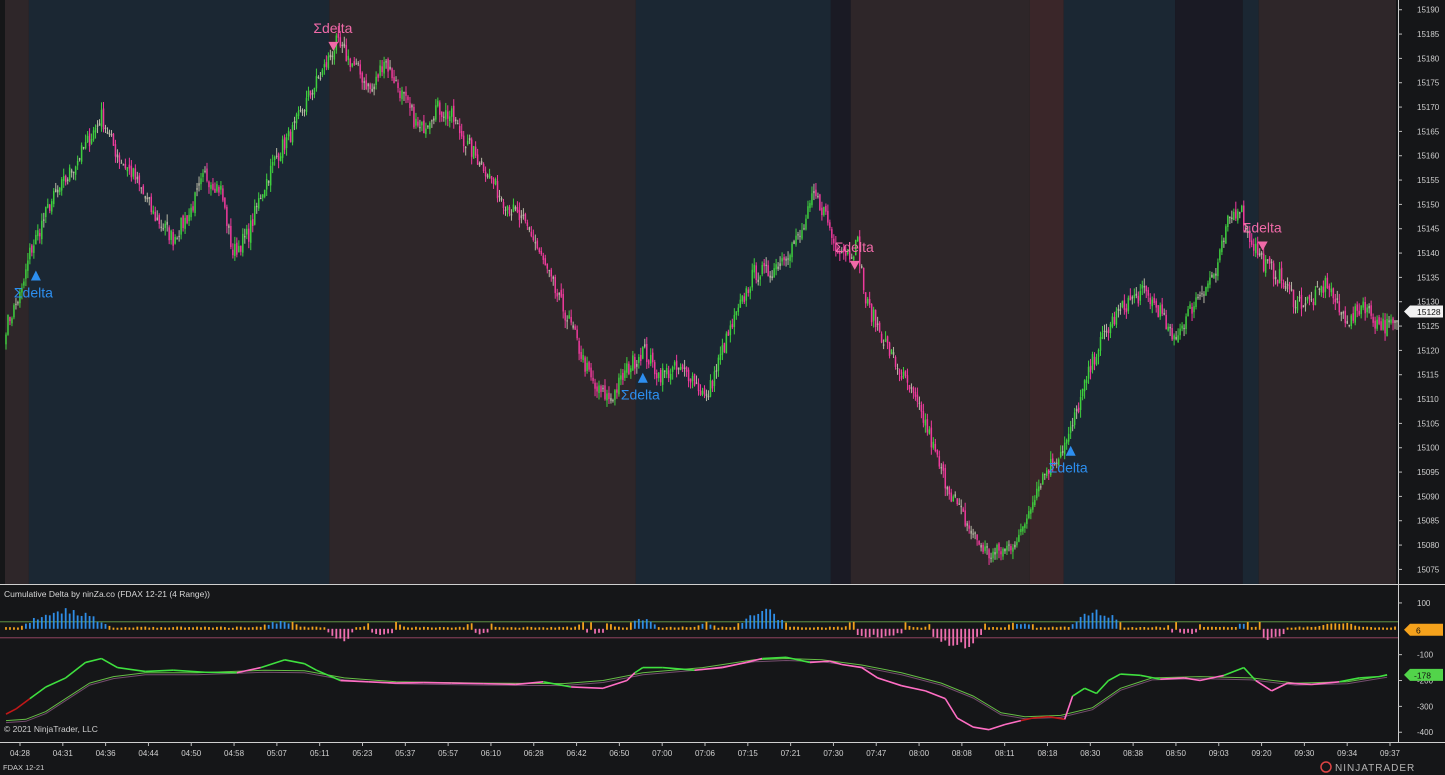 This screenshot has width=1445, height=775. I want to click on histogram-value-label: 6, so click(1418, 630).